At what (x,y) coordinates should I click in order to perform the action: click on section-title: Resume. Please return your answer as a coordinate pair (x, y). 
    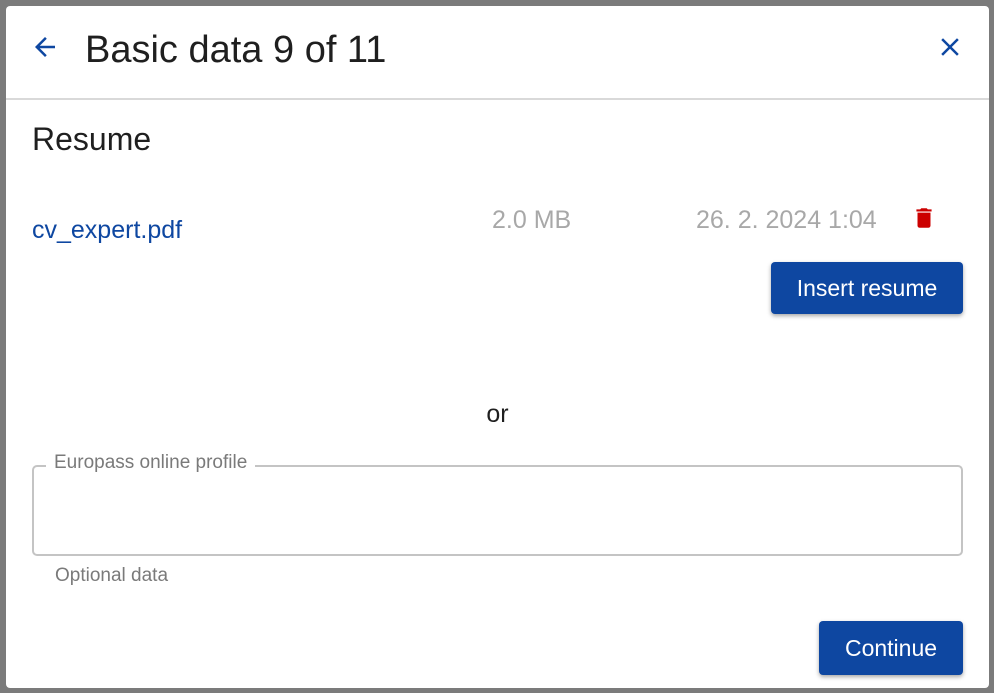
    Looking at the image, I should click on (92, 139).